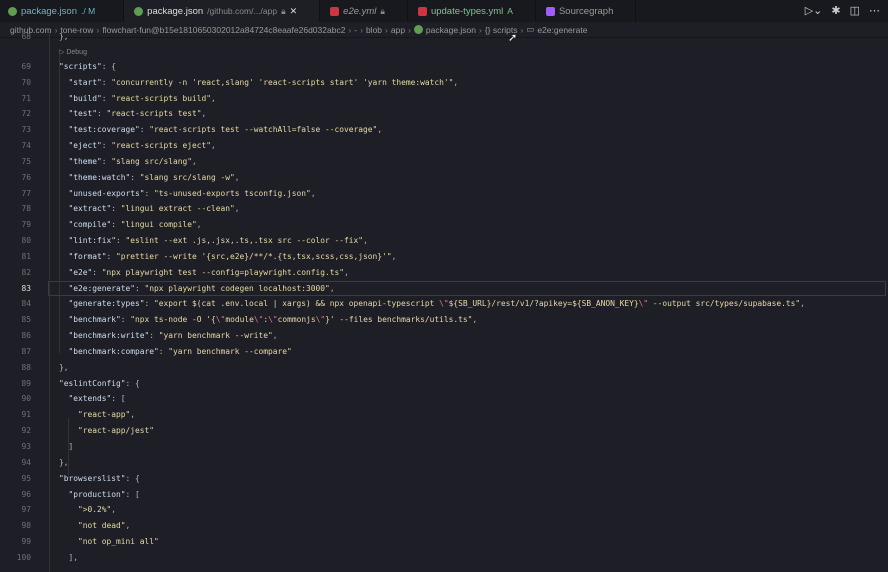 The image size is (888, 572). I want to click on line-number: 82, so click(26, 272).